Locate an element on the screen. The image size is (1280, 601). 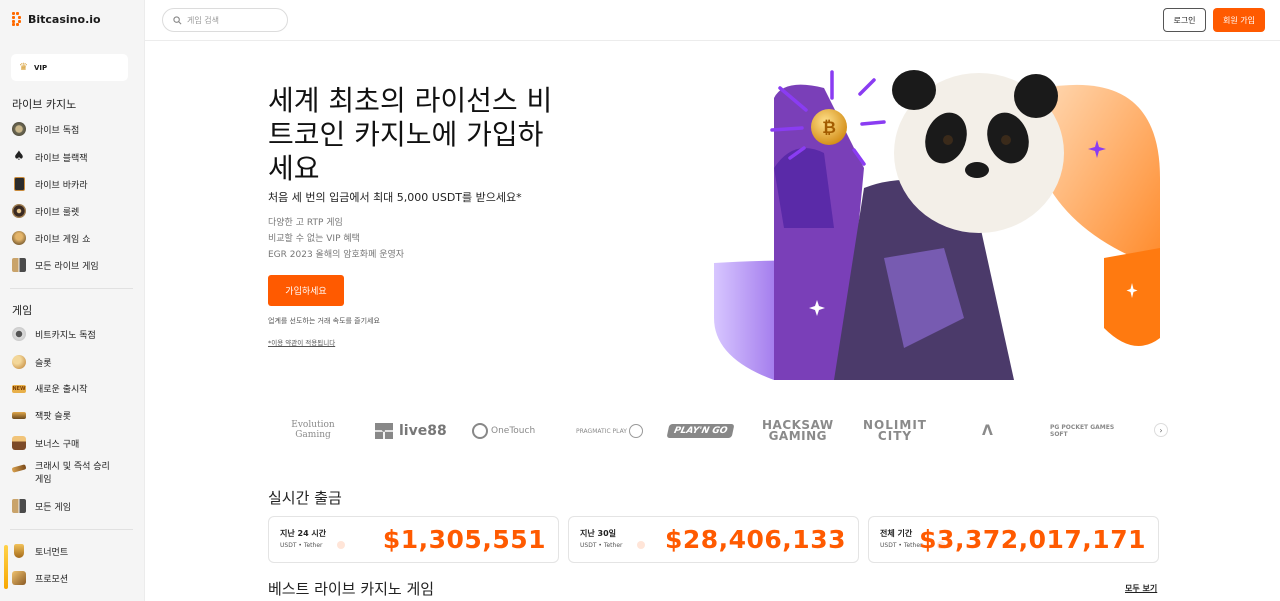
hero-title-line: 세계 최초의 라이선스 비 is located at coordinates (410, 100).